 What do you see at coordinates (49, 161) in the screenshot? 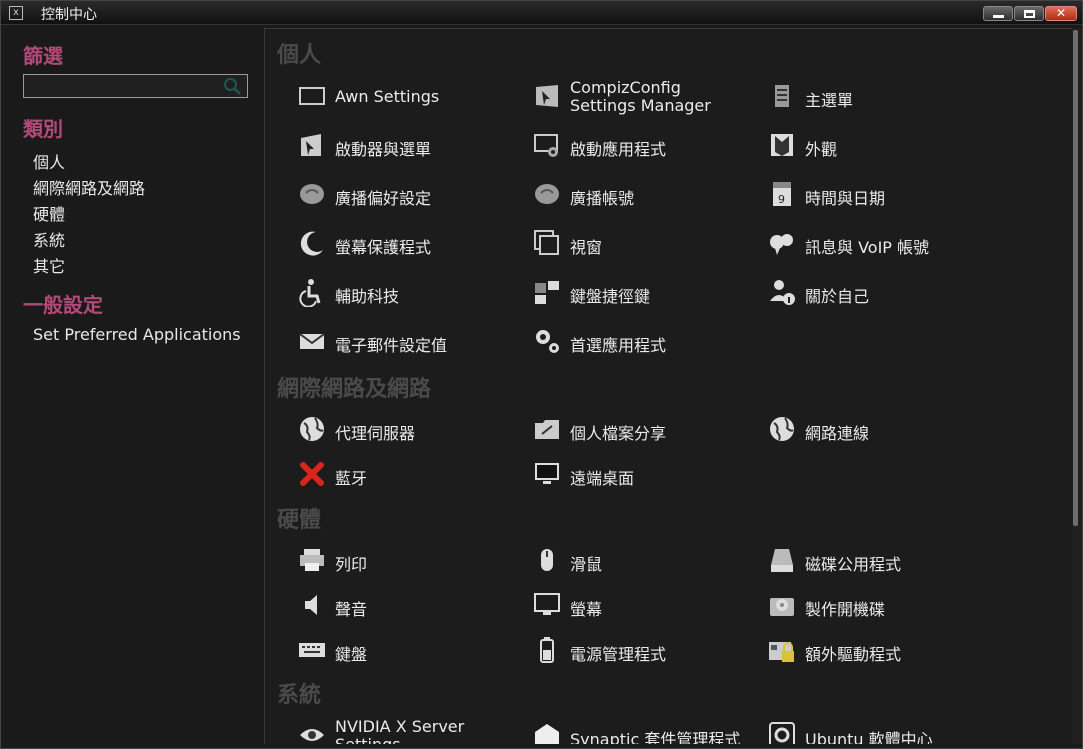
I see `category-personal: 個人` at bounding box center [49, 161].